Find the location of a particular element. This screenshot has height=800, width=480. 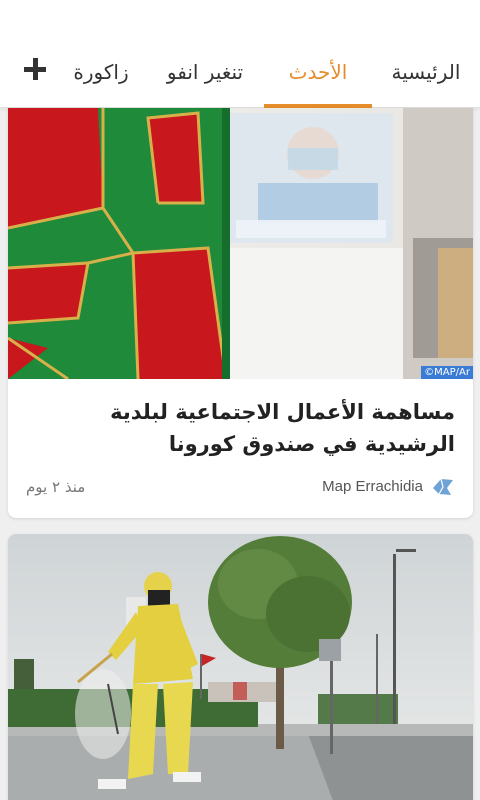

article-source: Map Errachidia is located at coordinates (372, 486).